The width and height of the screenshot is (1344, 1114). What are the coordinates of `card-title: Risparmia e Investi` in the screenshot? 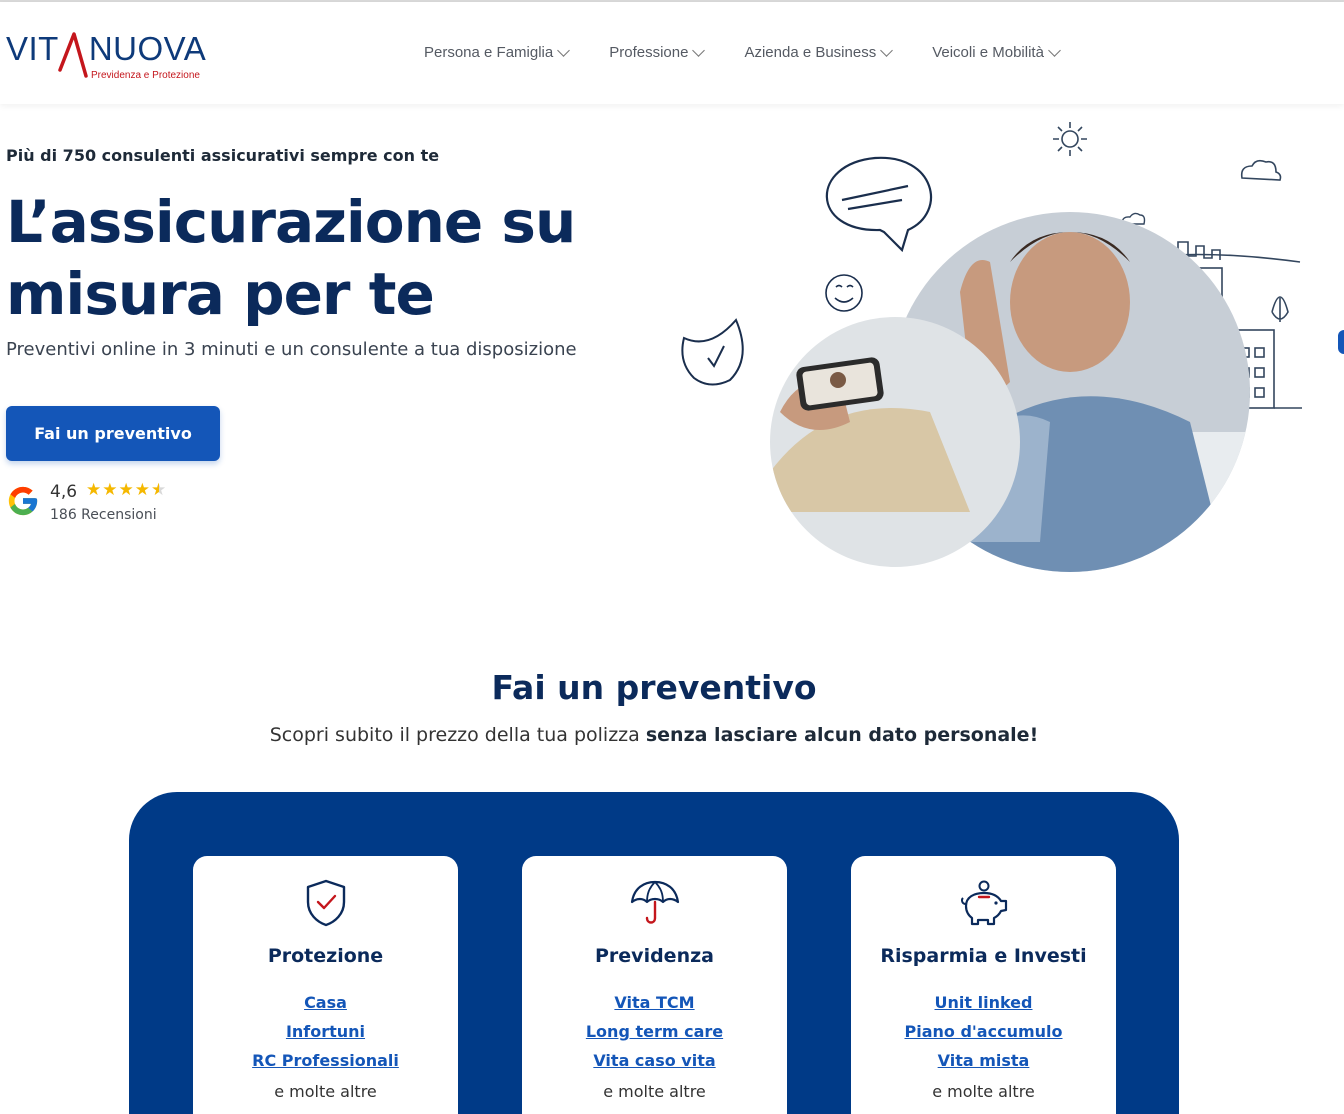 It's located at (983, 956).